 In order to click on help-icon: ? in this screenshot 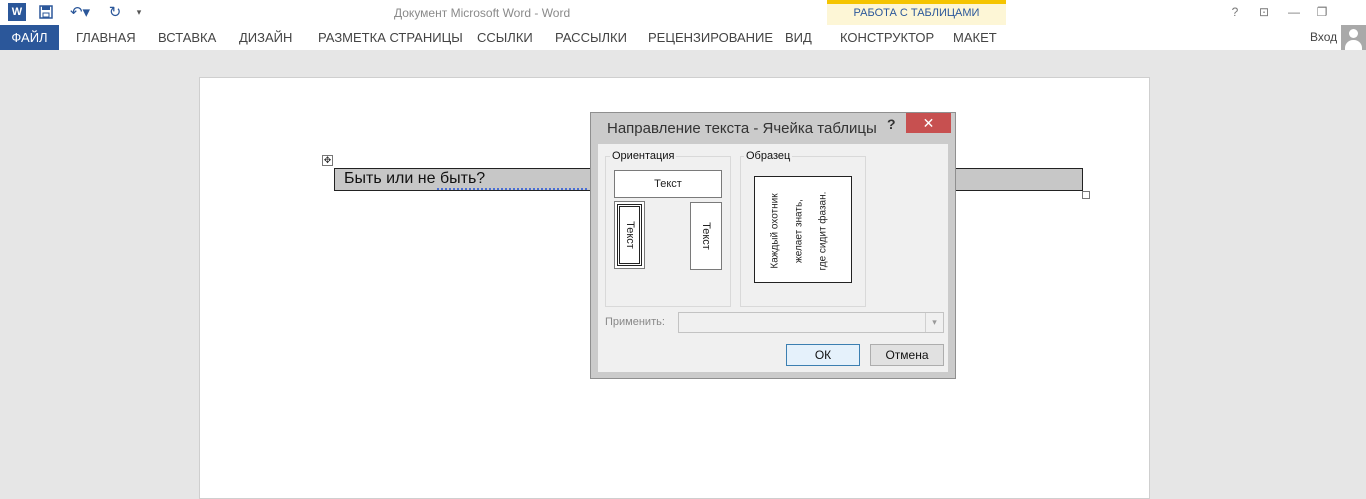, I will do `click(1235, 12)`.